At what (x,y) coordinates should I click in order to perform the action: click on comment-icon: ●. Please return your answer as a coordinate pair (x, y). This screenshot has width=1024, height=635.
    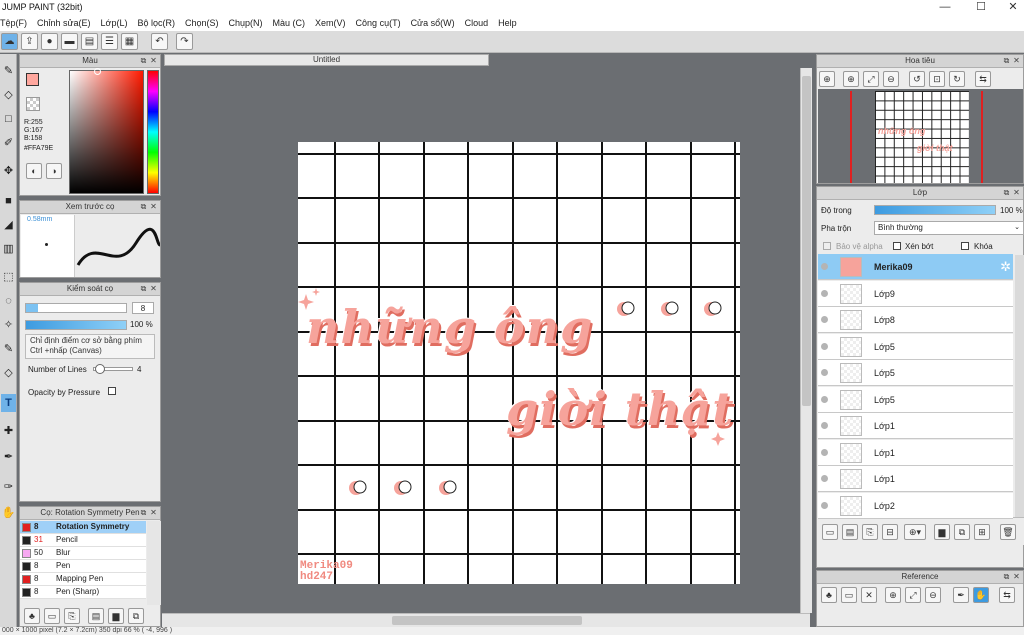
    Looking at the image, I should click on (49, 41).